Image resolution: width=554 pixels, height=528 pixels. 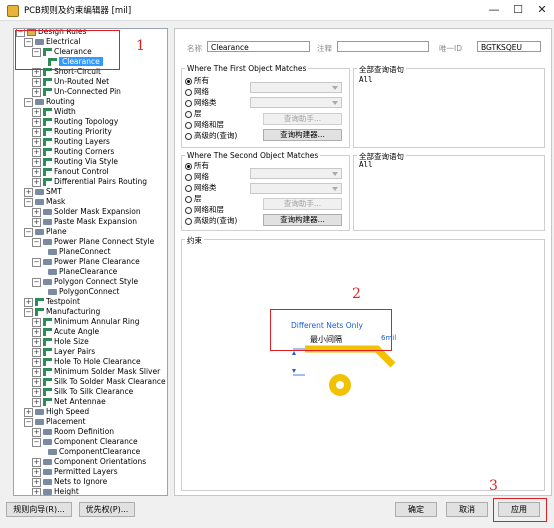 What do you see at coordinates (86, 212) in the screenshot?
I see `tree-item-solder-mask-expansion: + Solder Mask Expansion` at bounding box center [86, 212].